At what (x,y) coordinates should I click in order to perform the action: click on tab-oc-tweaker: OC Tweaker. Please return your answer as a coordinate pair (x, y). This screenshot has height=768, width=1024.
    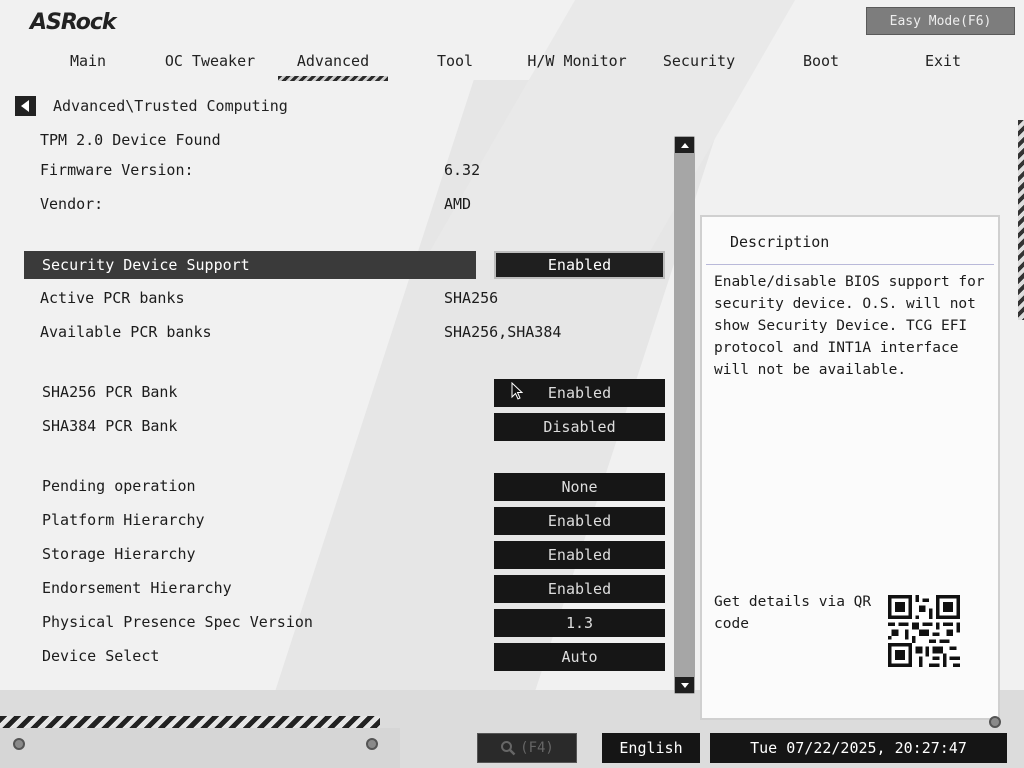
    Looking at the image, I should click on (210, 61).